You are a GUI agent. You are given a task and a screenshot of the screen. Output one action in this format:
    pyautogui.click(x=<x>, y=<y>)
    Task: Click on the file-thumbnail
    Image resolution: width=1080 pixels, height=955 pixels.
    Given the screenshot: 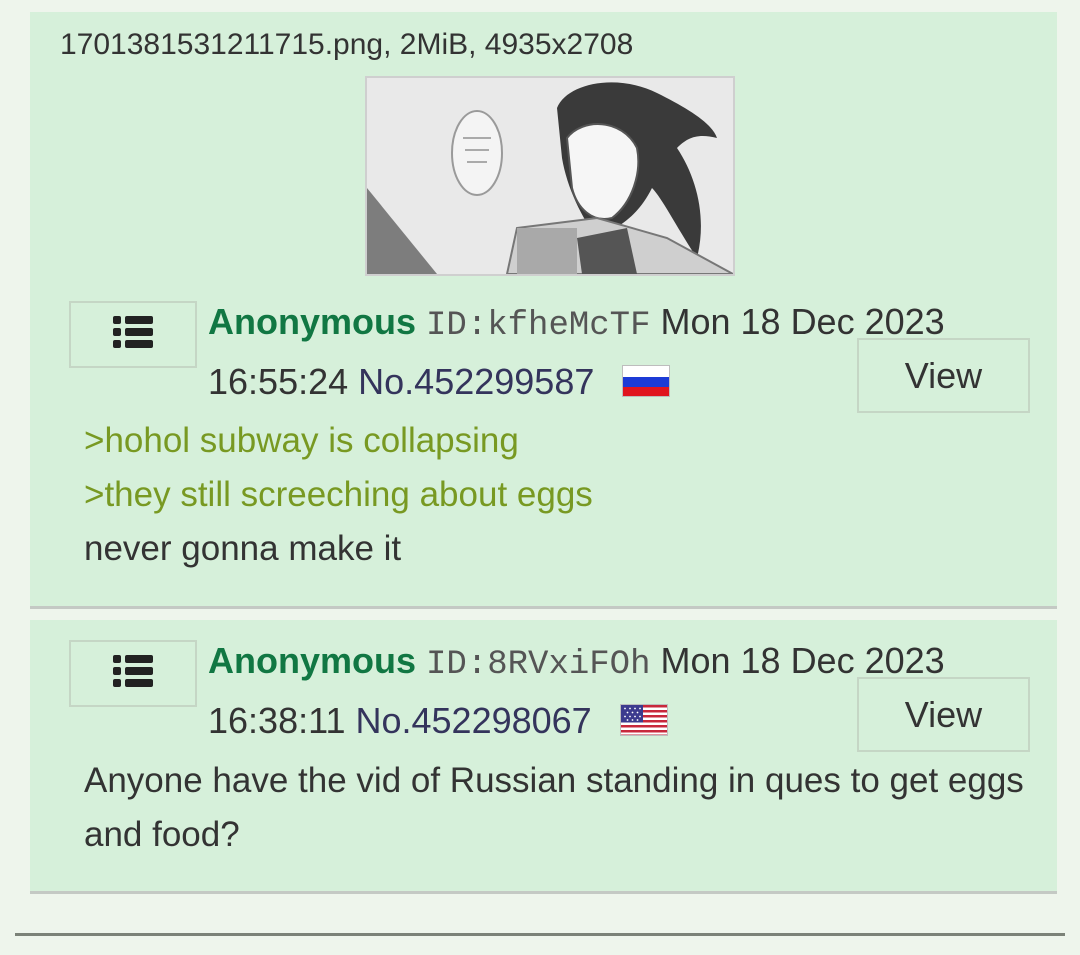 What is the action you would take?
    pyautogui.click(x=550, y=176)
    